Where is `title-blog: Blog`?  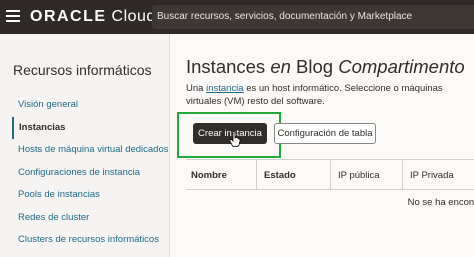 title-blog: Blog is located at coordinates (315, 66).